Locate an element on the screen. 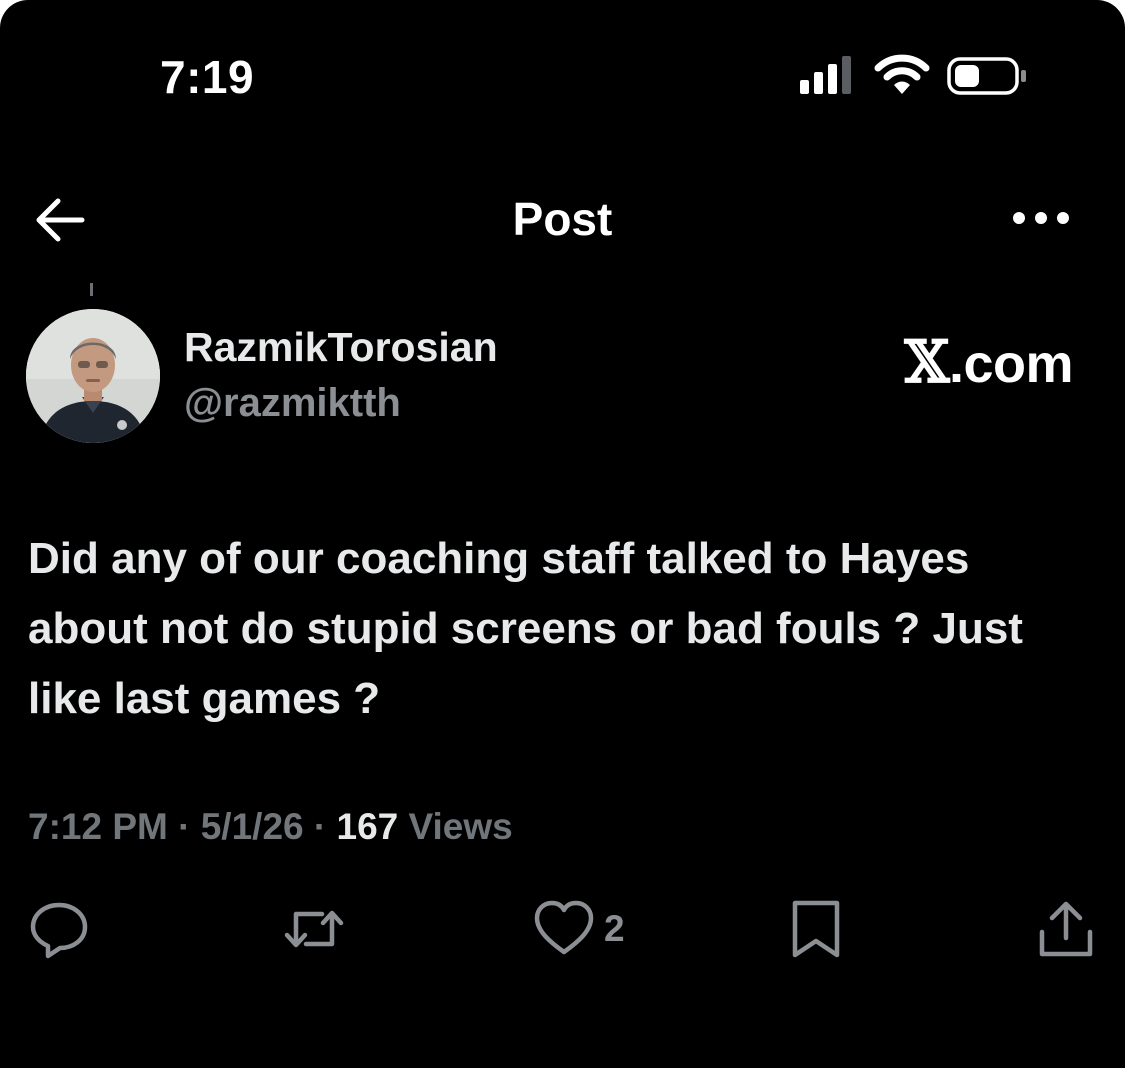  repost-button is located at coordinates (314, 929).